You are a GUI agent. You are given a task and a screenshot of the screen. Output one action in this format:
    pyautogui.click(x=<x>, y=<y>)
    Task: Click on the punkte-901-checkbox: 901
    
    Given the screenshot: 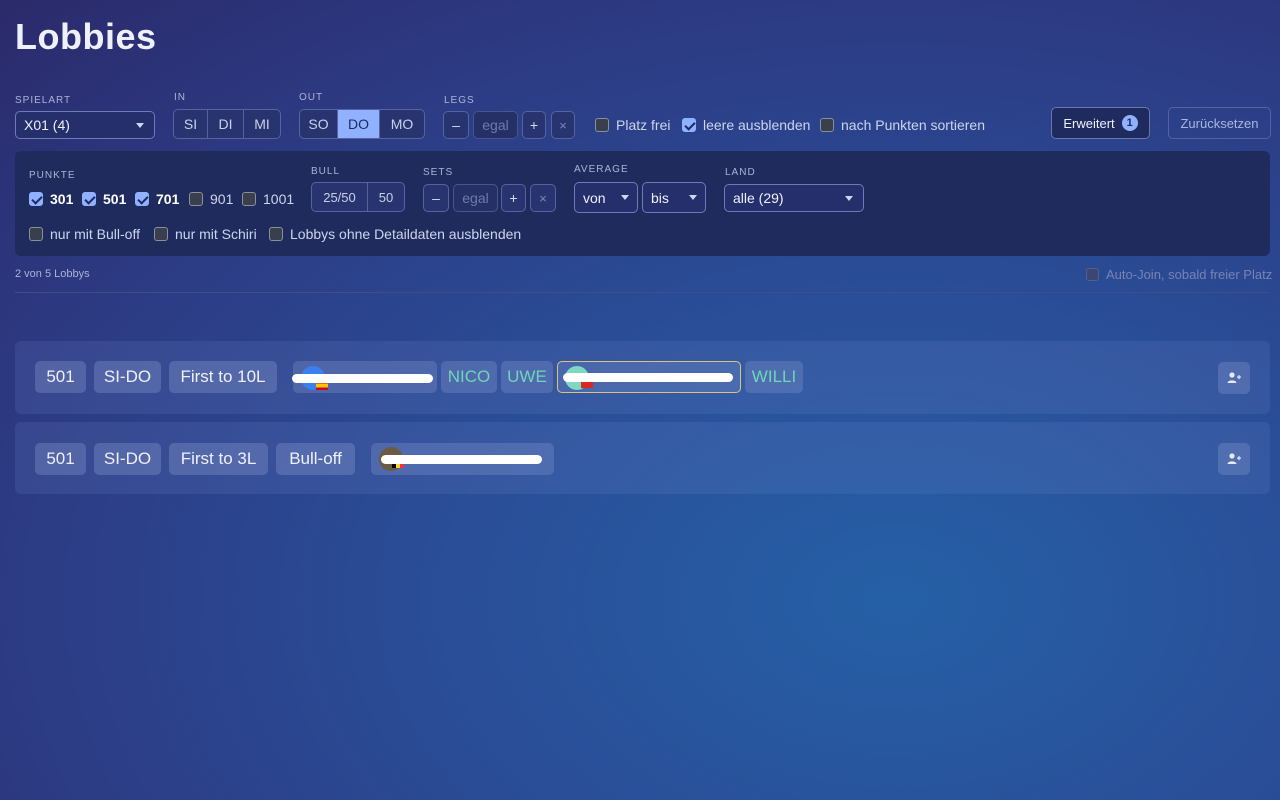 What is the action you would take?
    pyautogui.click(x=211, y=199)
    